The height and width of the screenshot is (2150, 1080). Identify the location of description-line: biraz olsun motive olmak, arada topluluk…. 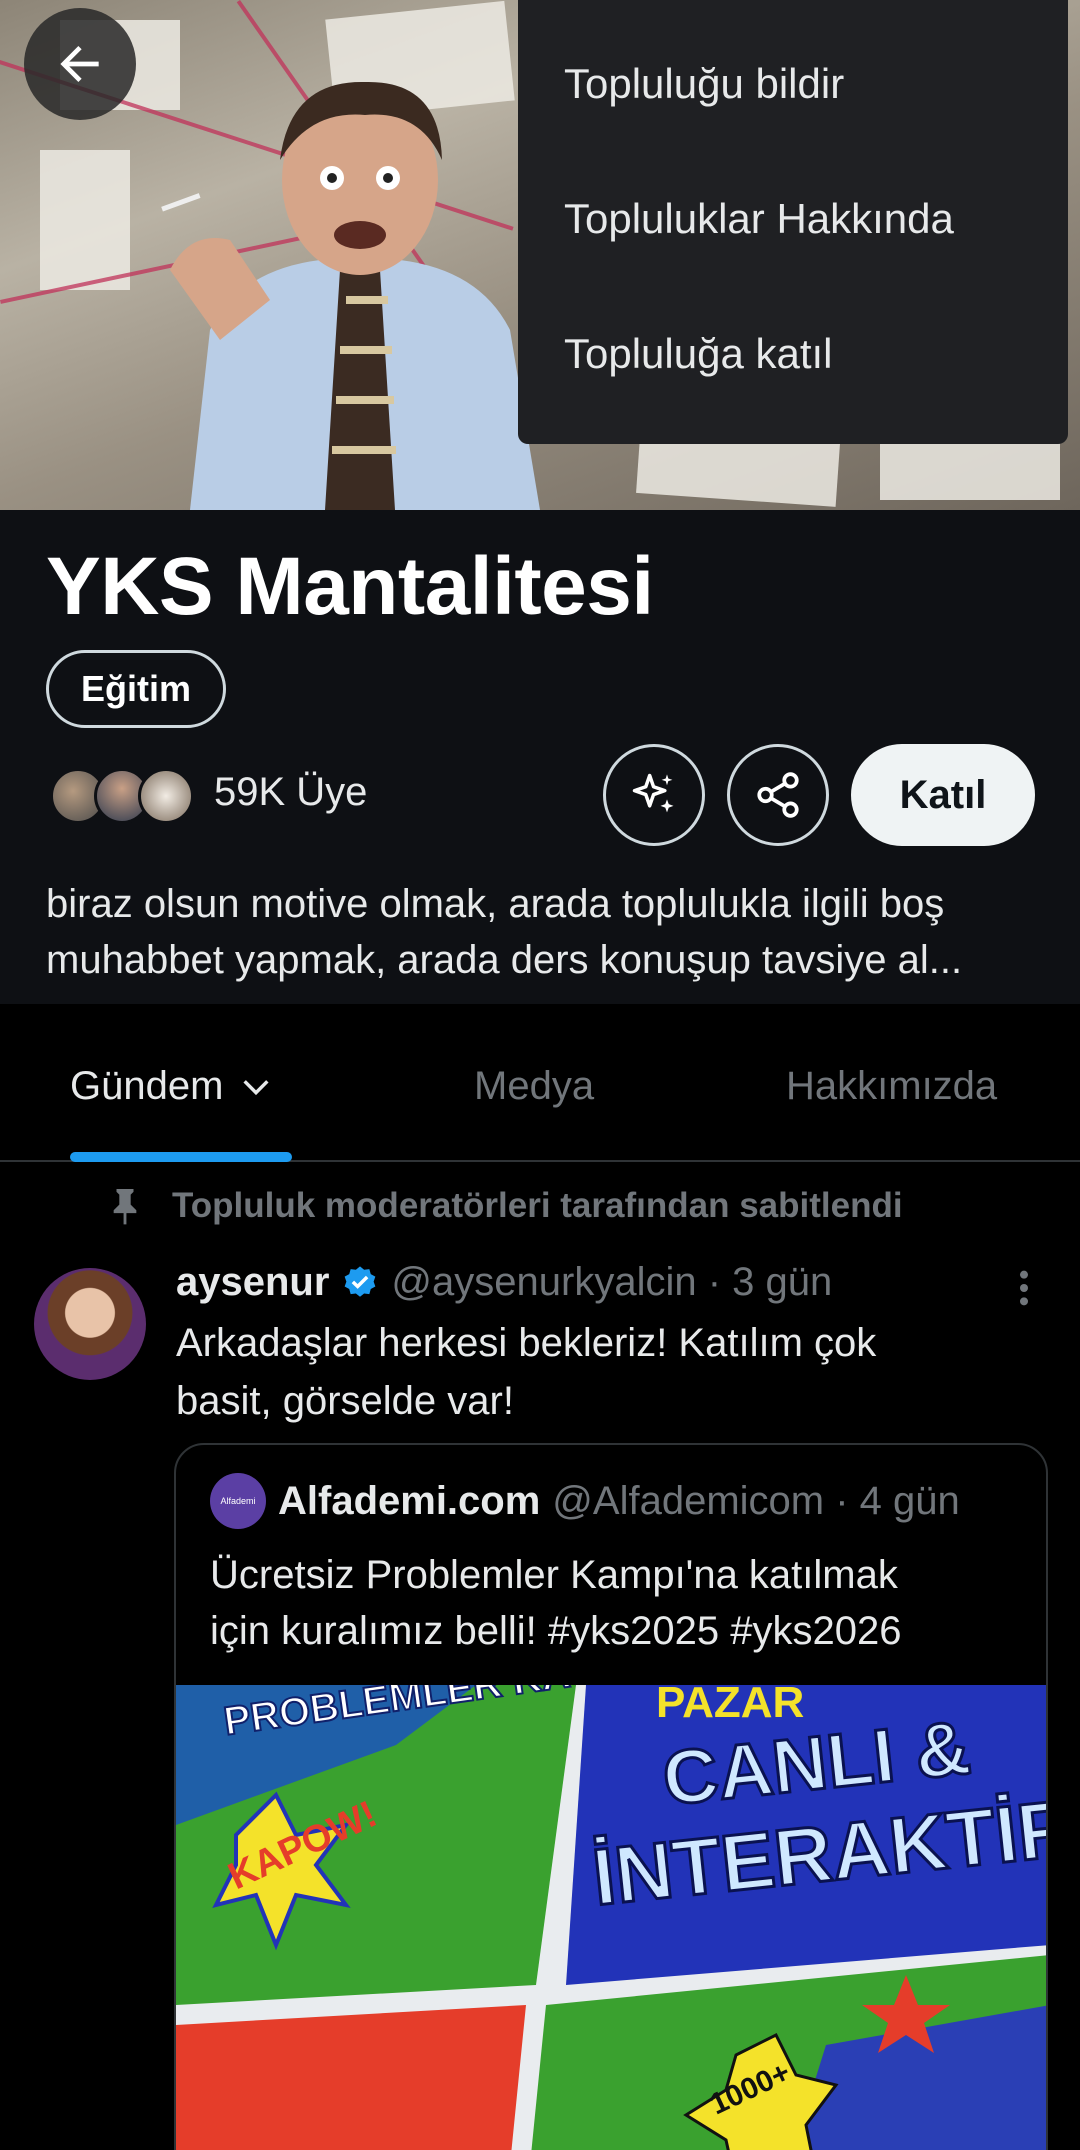
(495, 904).